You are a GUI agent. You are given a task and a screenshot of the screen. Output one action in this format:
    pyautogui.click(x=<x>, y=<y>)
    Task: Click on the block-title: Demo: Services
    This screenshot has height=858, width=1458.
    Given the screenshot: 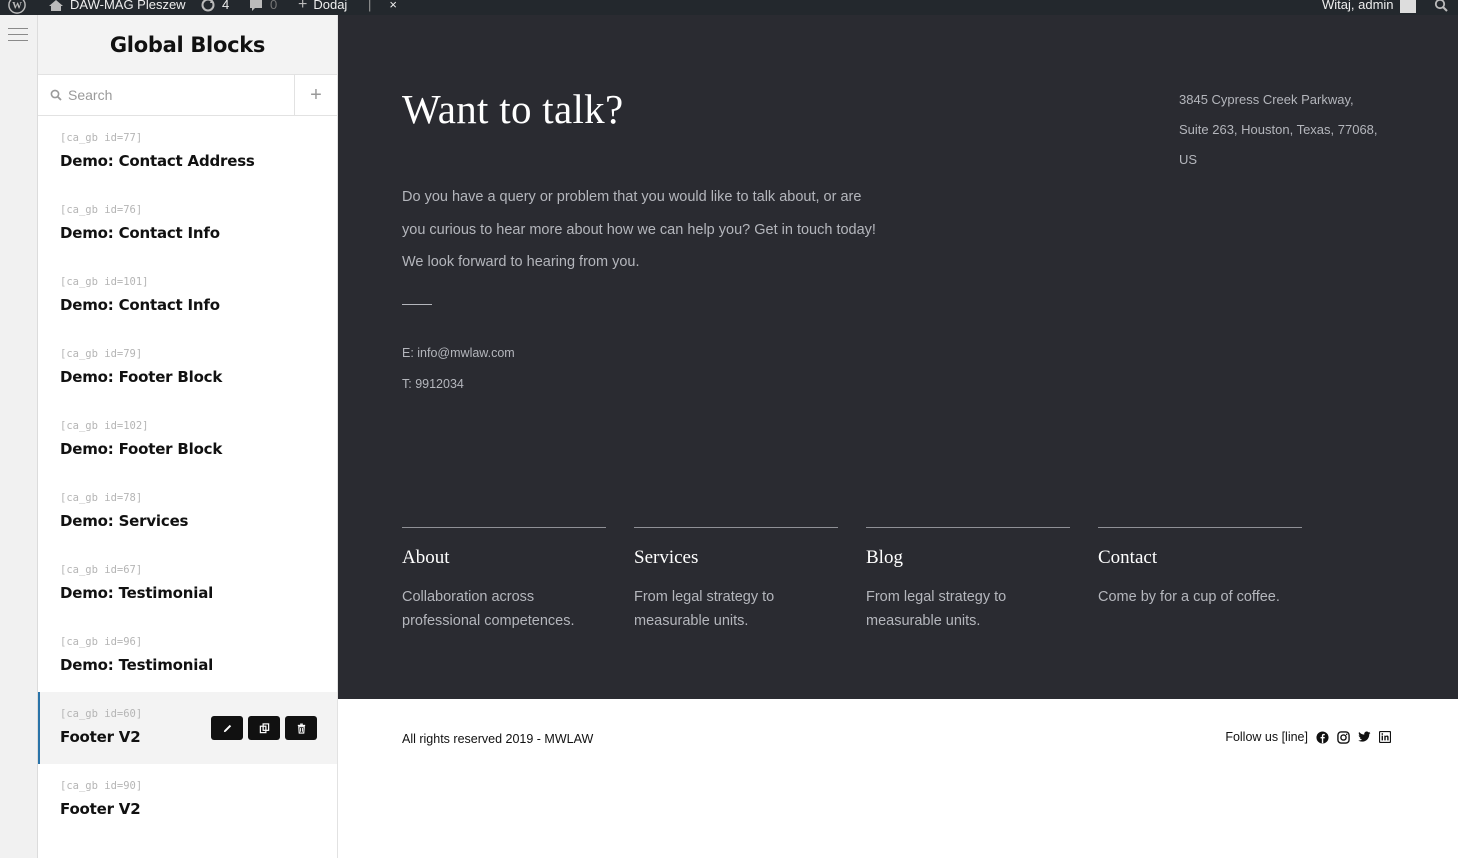 What is the action you would take?
    pyautogui.click(x=124, y=521)
    